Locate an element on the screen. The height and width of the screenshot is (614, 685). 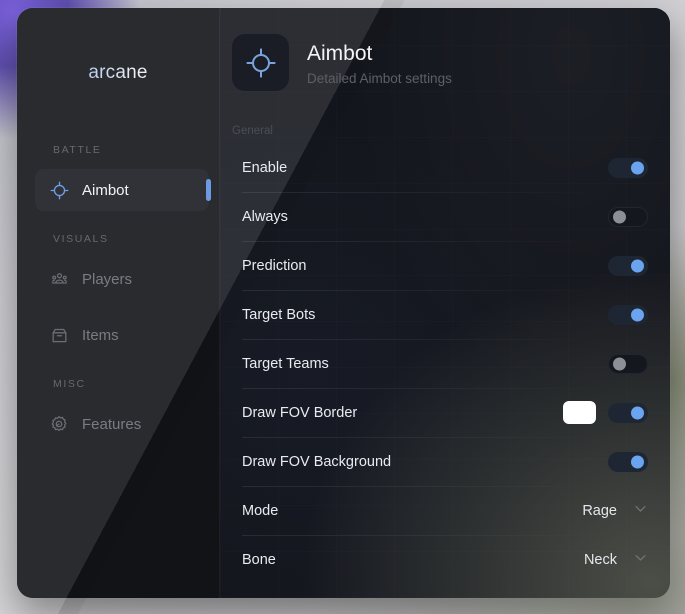
toggle-draw-fov-background is located at coordinates (628, 461).